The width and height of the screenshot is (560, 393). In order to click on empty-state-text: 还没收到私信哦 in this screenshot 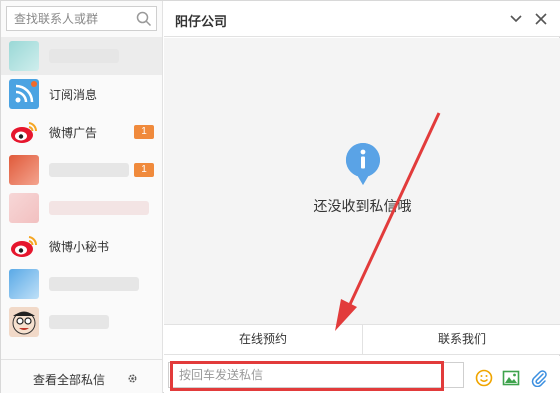, I will do `click(362, 206)`.